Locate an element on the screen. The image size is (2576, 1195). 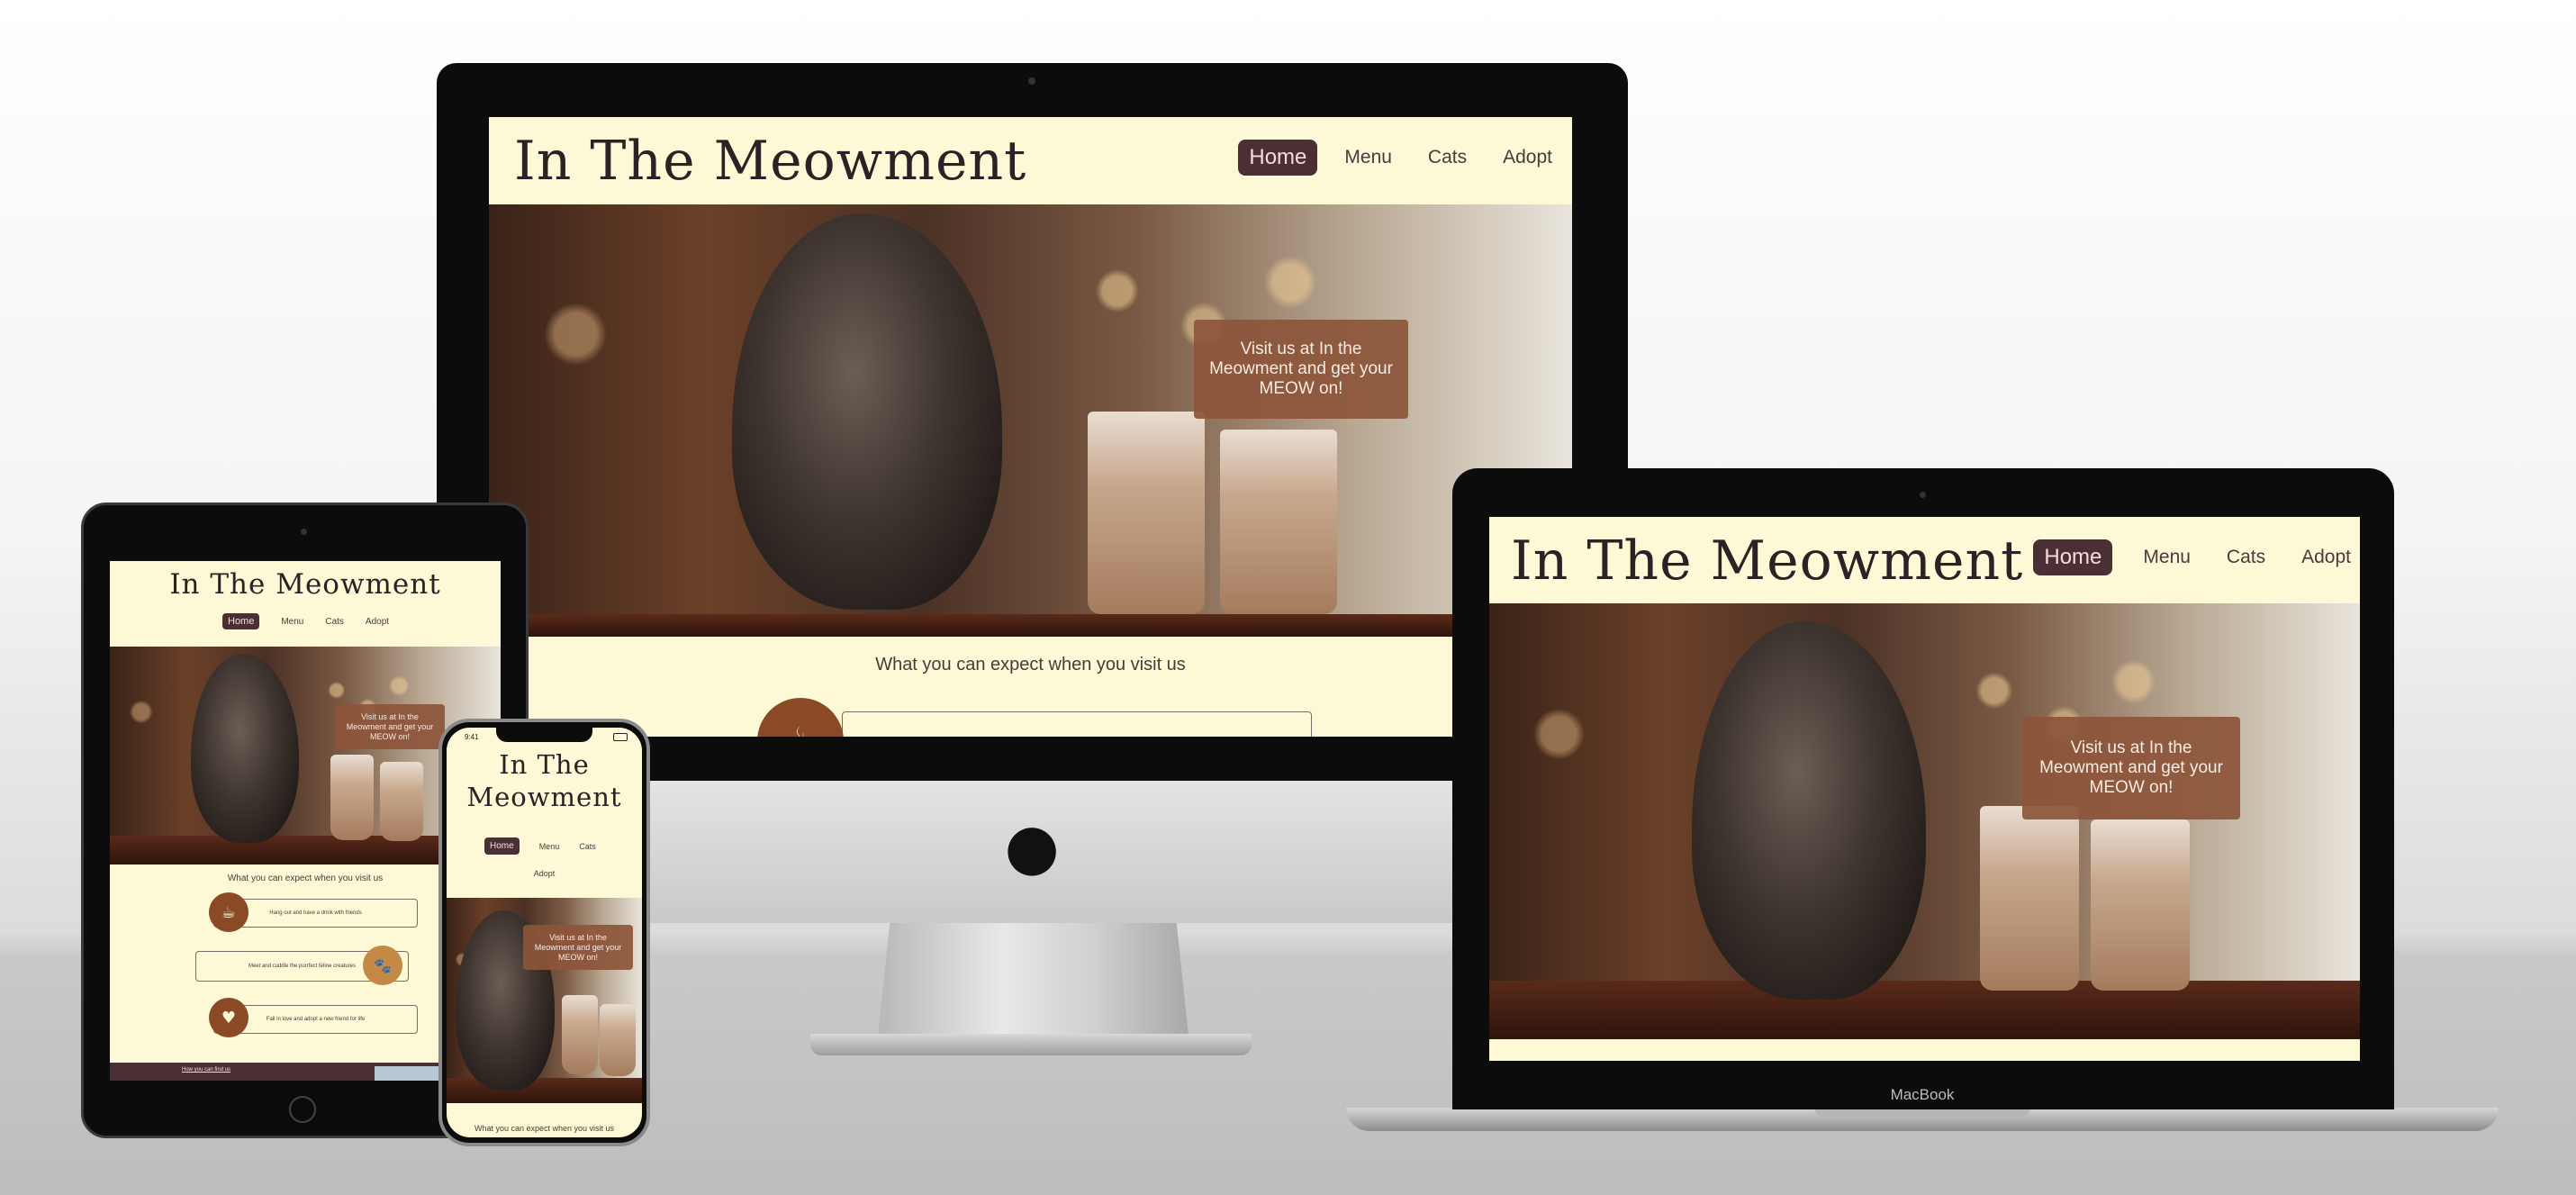
ipad-camera is located at coordinates (304, 532).